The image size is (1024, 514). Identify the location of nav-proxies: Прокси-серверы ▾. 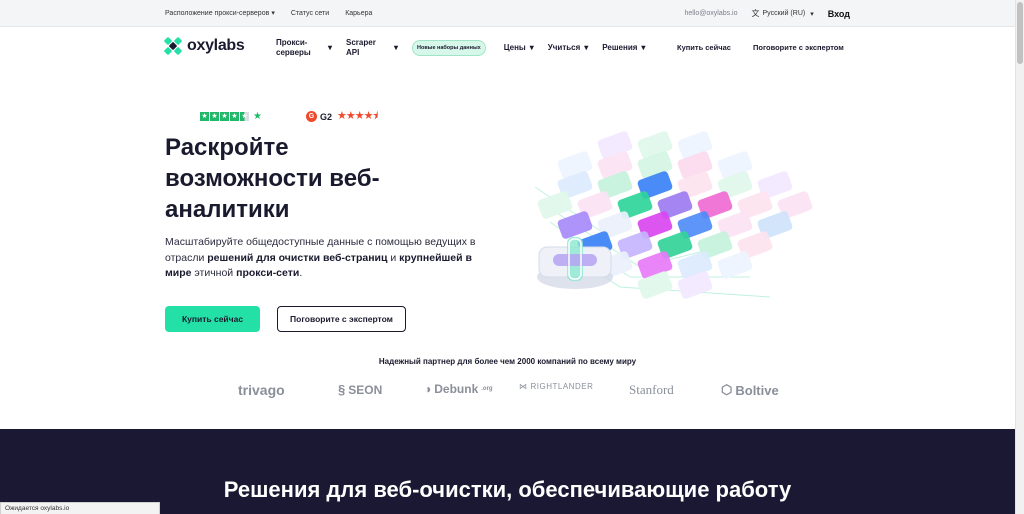
(304, 48).